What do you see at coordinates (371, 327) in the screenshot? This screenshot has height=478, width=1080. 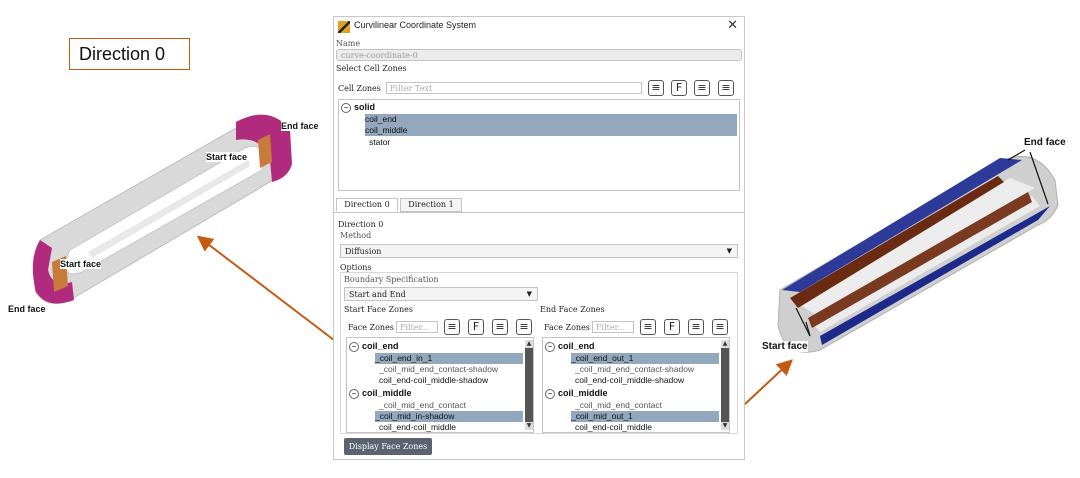 I see `start-face-zones-filter-label: Face Zones` at bounding box center [371, 327].